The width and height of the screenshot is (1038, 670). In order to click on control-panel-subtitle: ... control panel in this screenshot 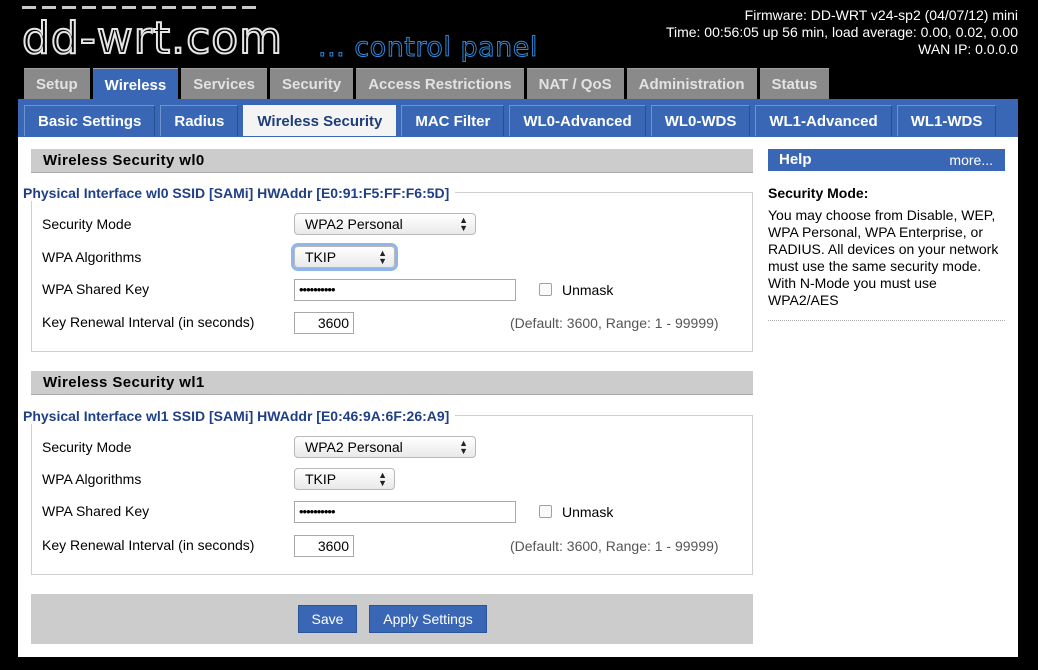, I will do `click(428, 48)`.